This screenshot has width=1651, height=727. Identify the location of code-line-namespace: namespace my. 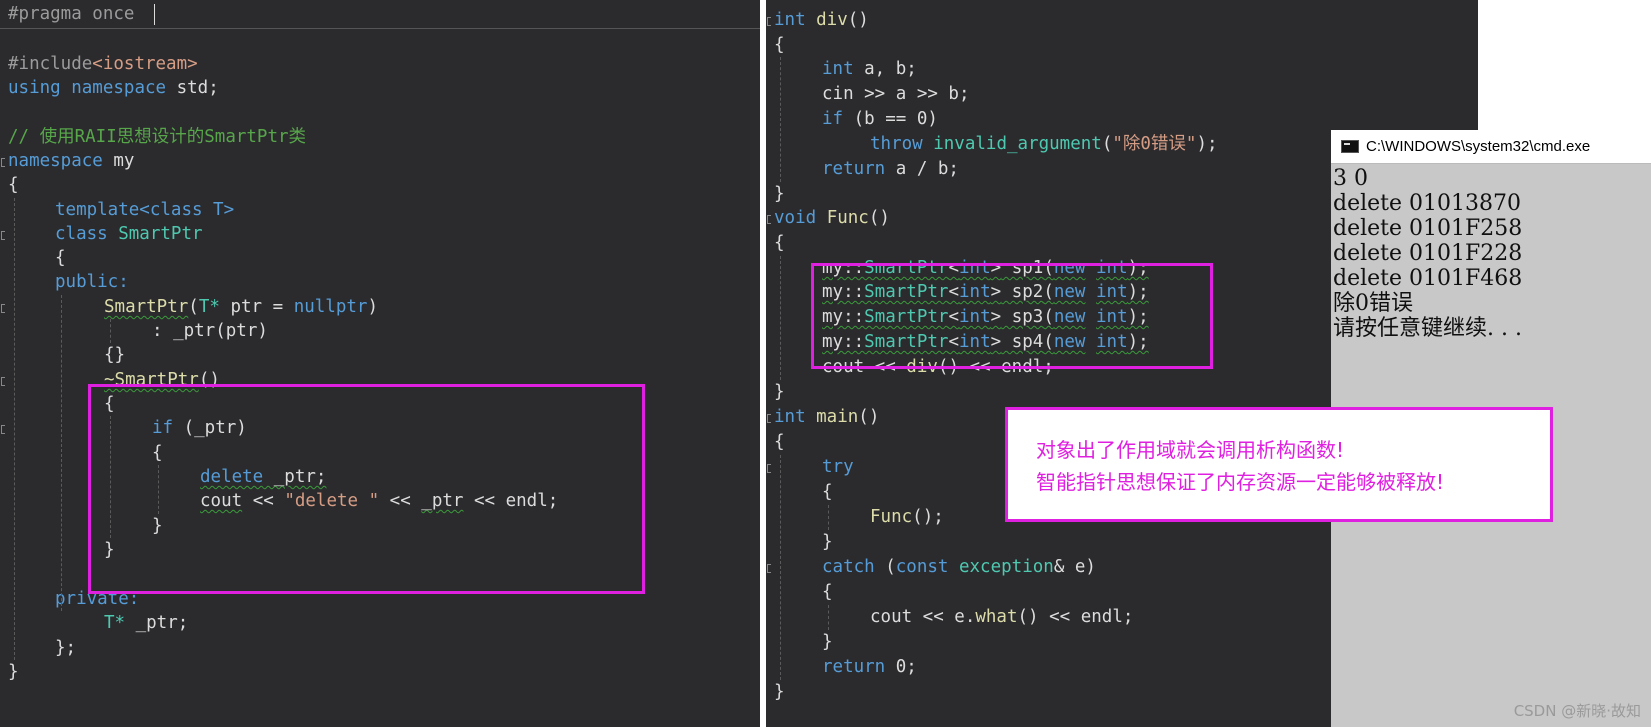
(71, 161).